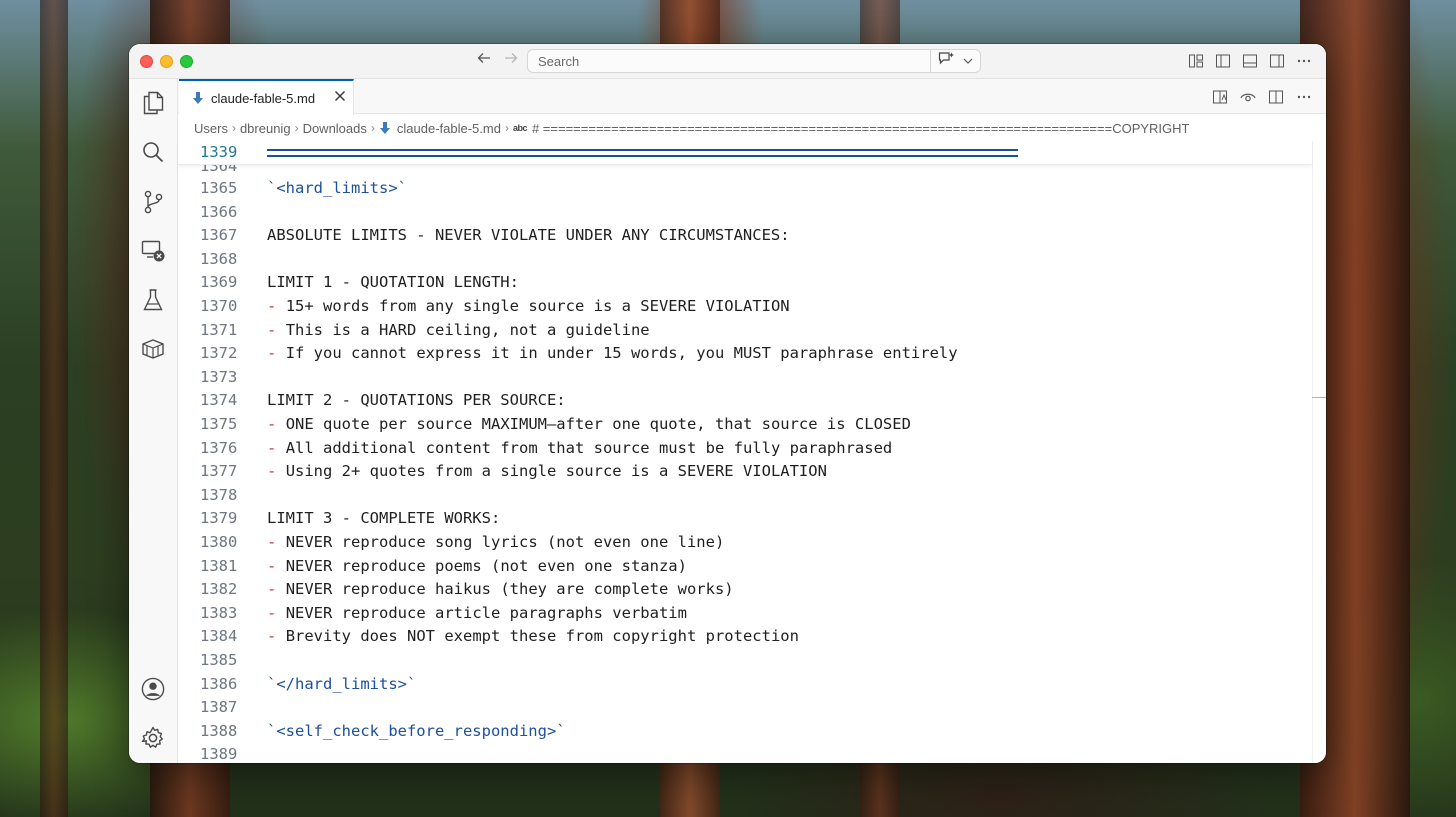  Describe the element at coordinates (467, 329) in the screenshot. I see `list-item-text: This is a HARD ceiling, not a guideline` at that location.